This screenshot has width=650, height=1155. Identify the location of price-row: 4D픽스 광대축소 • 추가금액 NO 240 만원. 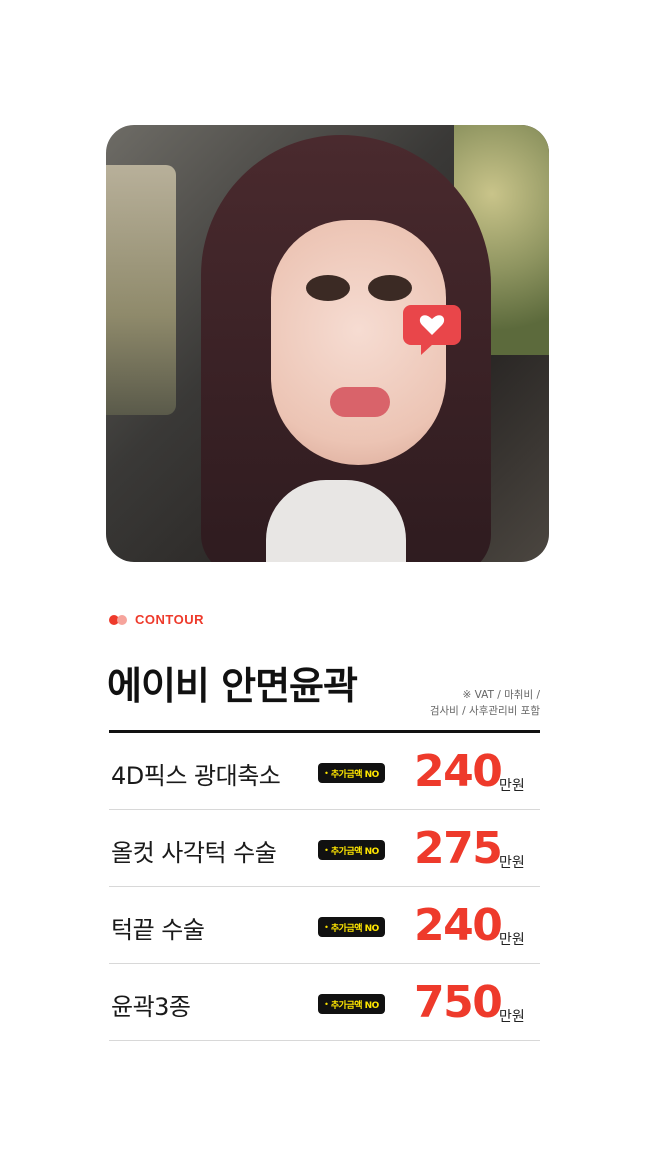
(324, 771).